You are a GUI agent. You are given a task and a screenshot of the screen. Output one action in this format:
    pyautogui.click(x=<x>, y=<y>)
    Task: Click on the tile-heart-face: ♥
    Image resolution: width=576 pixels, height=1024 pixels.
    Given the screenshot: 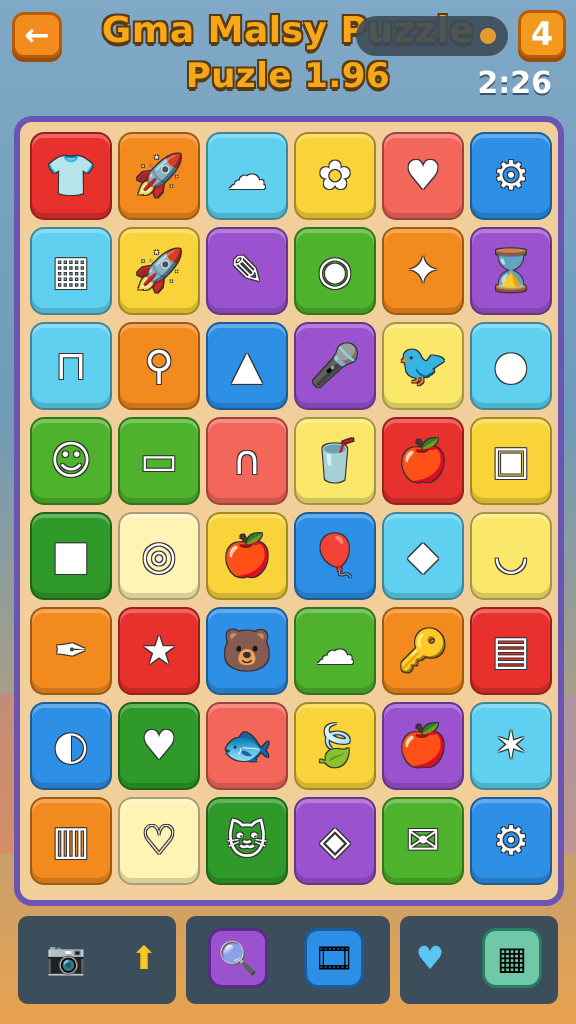 What is the action you would take?
    pyautogui.click(x=423, y=176)
    